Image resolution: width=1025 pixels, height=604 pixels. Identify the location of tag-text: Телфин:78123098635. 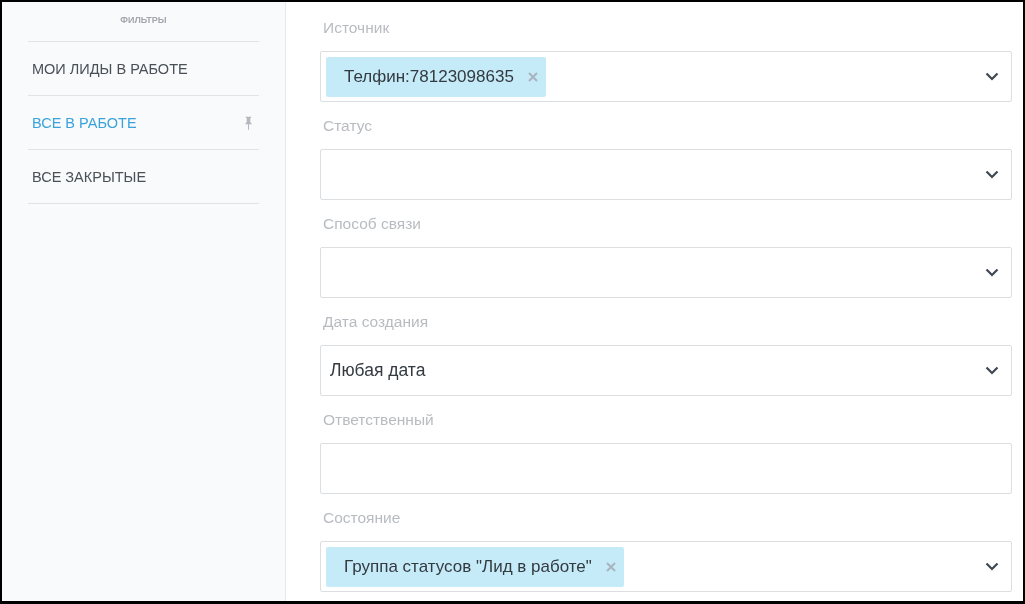
(429, 76).